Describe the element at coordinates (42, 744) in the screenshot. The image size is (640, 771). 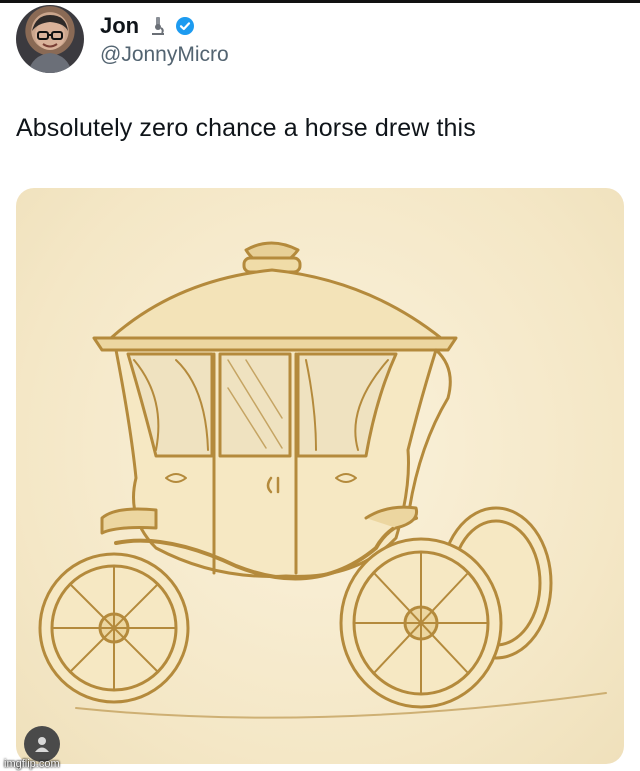
I see `user-icon` at that location.